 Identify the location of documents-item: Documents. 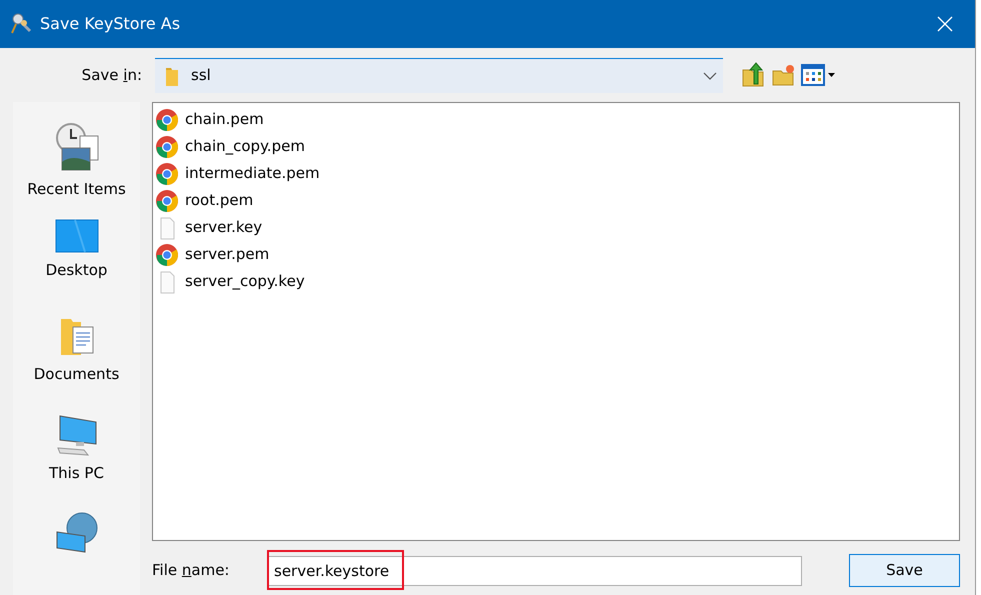
(76, 358).